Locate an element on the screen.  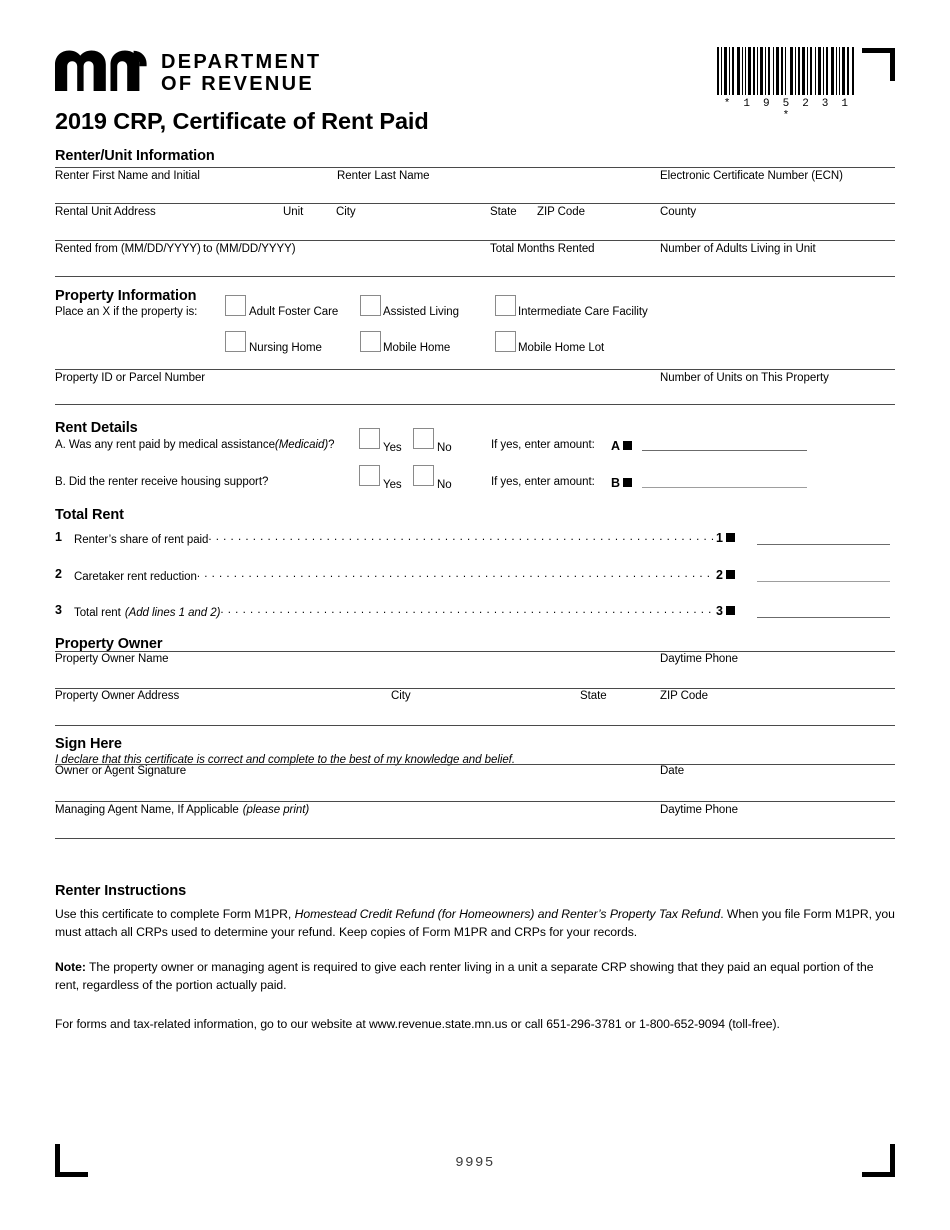
label-intermediate-care-facility: Intermediate Care Facility is located at coordinates (583, 312).